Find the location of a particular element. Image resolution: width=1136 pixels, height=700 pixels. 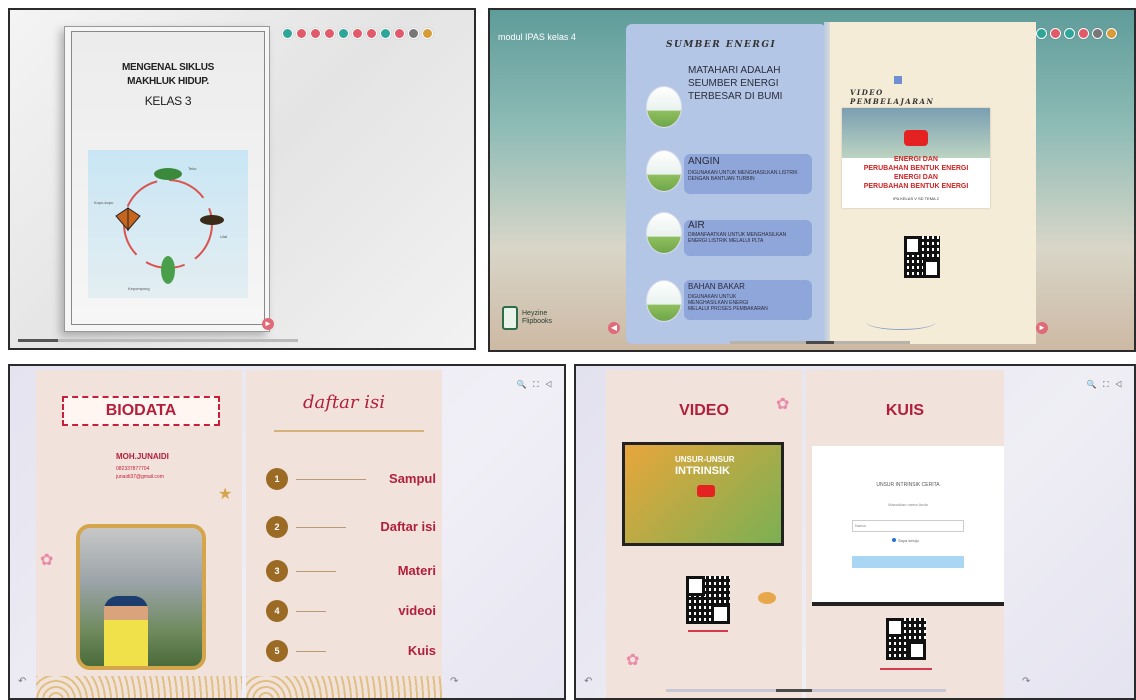

toc-label: Kuis is located at coordinates (421, 650).